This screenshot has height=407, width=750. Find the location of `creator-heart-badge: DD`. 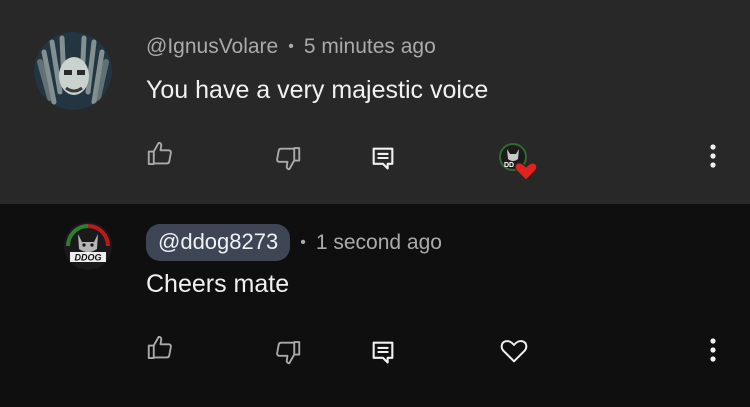

creator-heart-badge: DD is located at coordinates (518, 162).